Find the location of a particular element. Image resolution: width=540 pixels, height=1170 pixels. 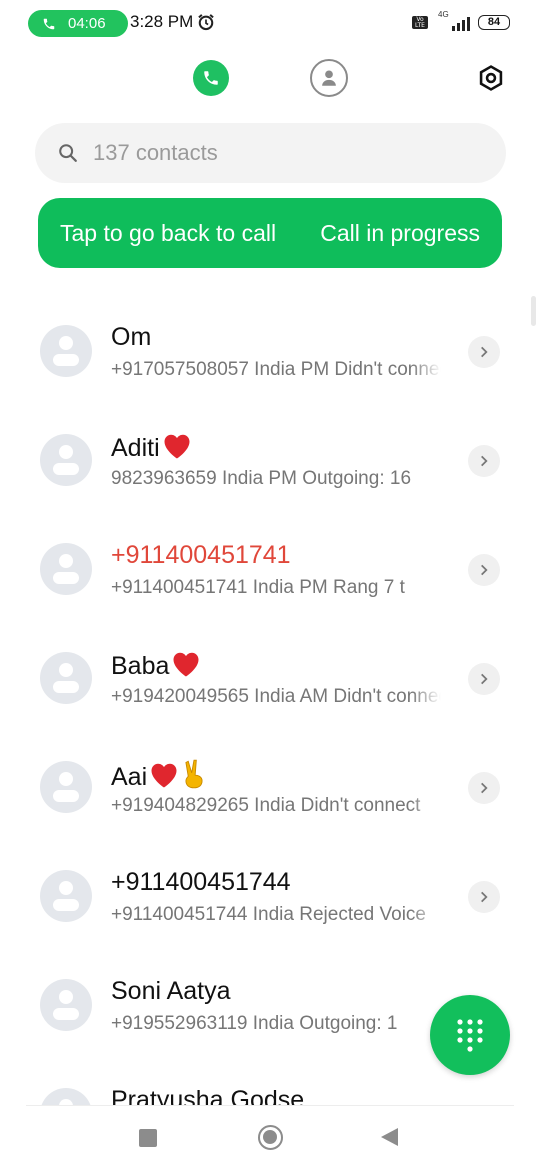

back-icon is located at coordinates (389, 1137).